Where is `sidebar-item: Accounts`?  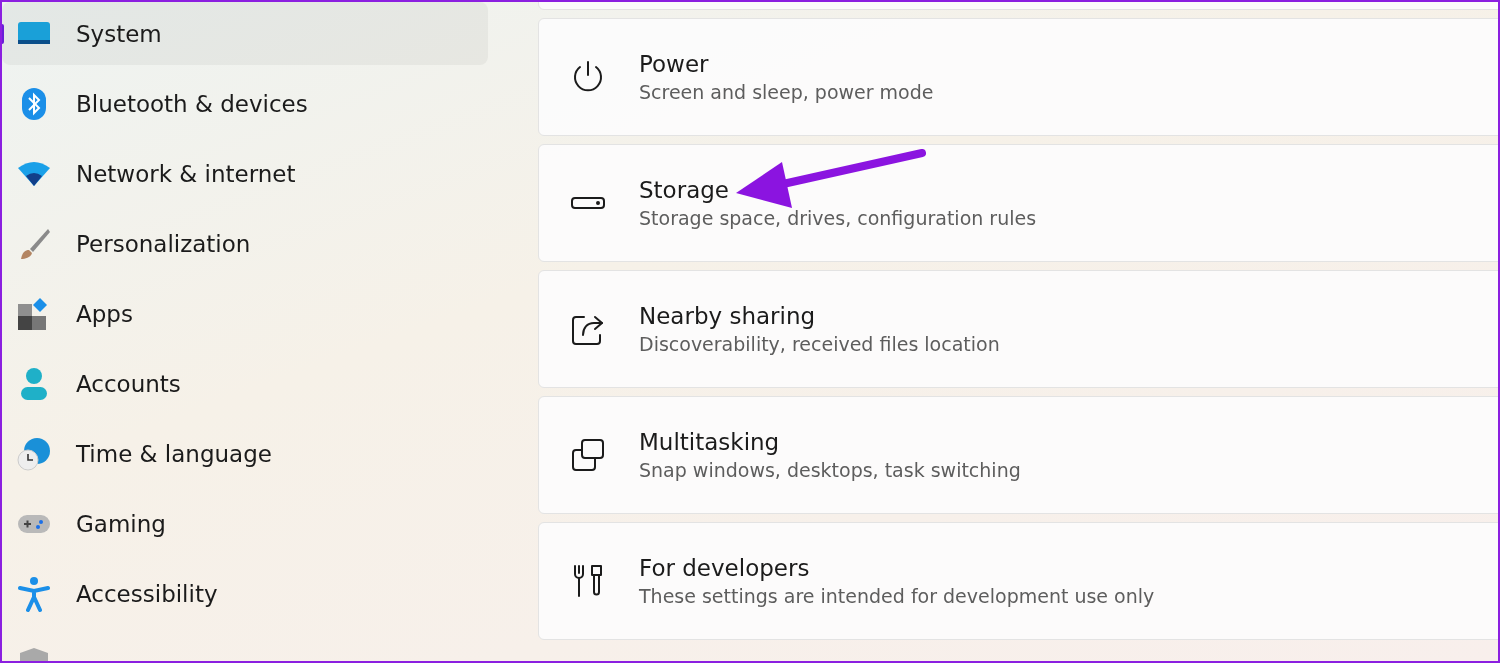 sidebar-item: Accounts is located at coordinates (245, 383).